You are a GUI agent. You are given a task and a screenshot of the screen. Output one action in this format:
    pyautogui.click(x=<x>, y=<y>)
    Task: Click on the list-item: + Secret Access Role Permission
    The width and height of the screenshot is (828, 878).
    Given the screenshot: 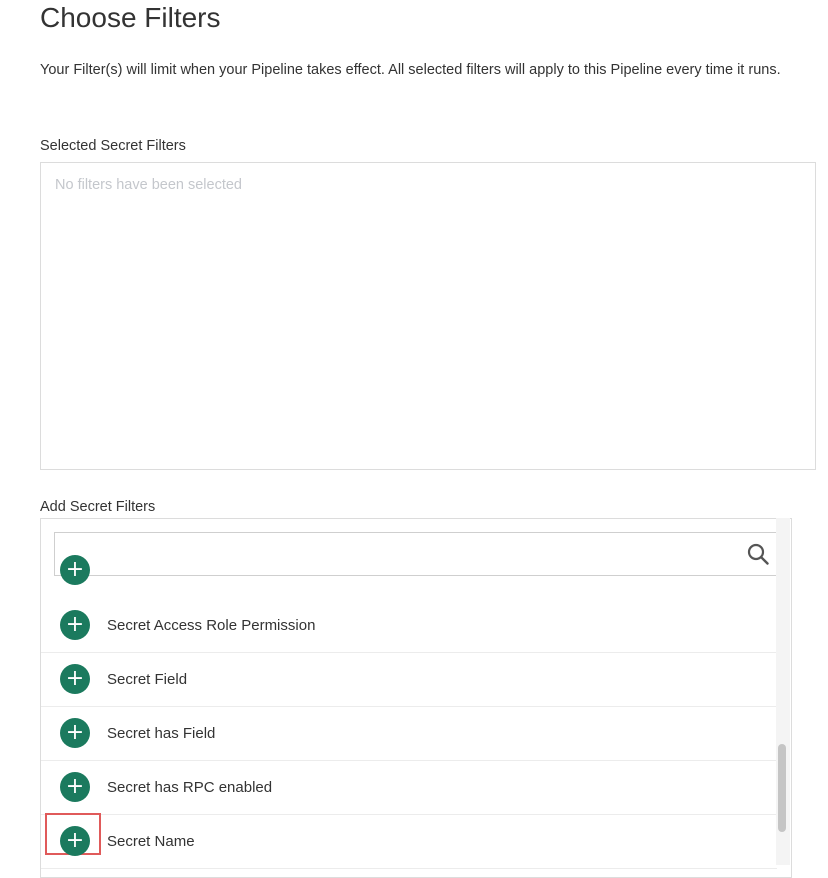 What is the action you would take?
    pyautogui.click(x=409, y=626)
    